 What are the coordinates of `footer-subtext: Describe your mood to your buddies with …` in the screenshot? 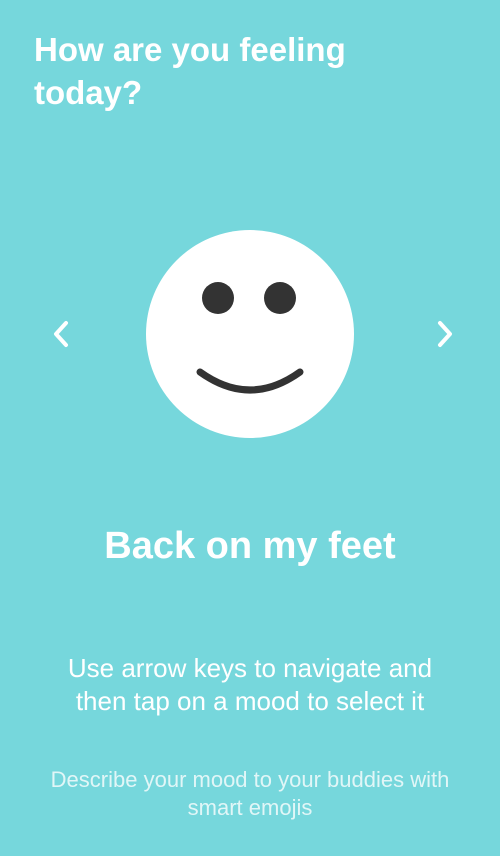 It's located at (250, 793).